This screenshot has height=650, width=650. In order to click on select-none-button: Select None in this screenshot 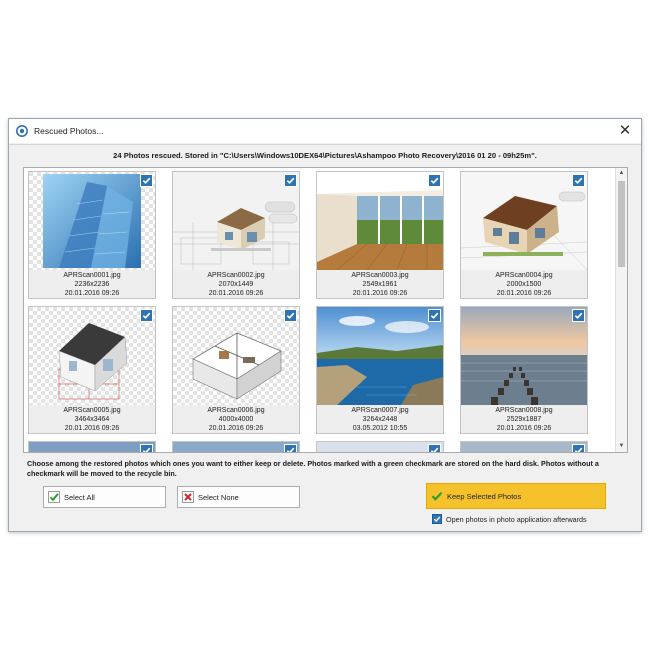, I will do `click(238, 497)`.